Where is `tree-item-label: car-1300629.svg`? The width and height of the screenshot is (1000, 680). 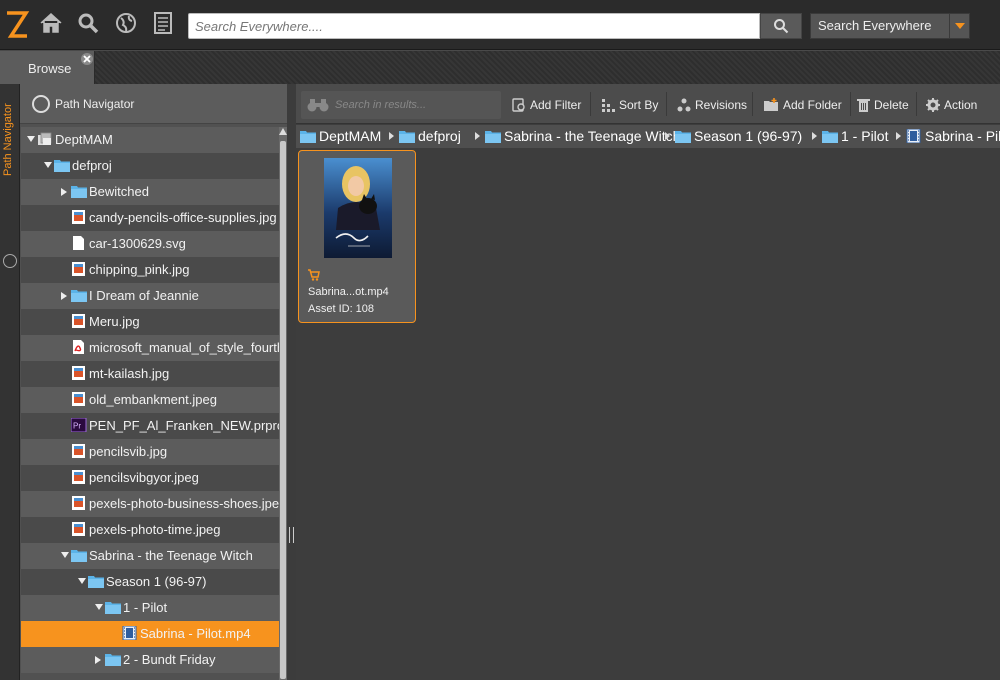 tree-item-label: car-1300629.svg is located at coordinates (137, 243).